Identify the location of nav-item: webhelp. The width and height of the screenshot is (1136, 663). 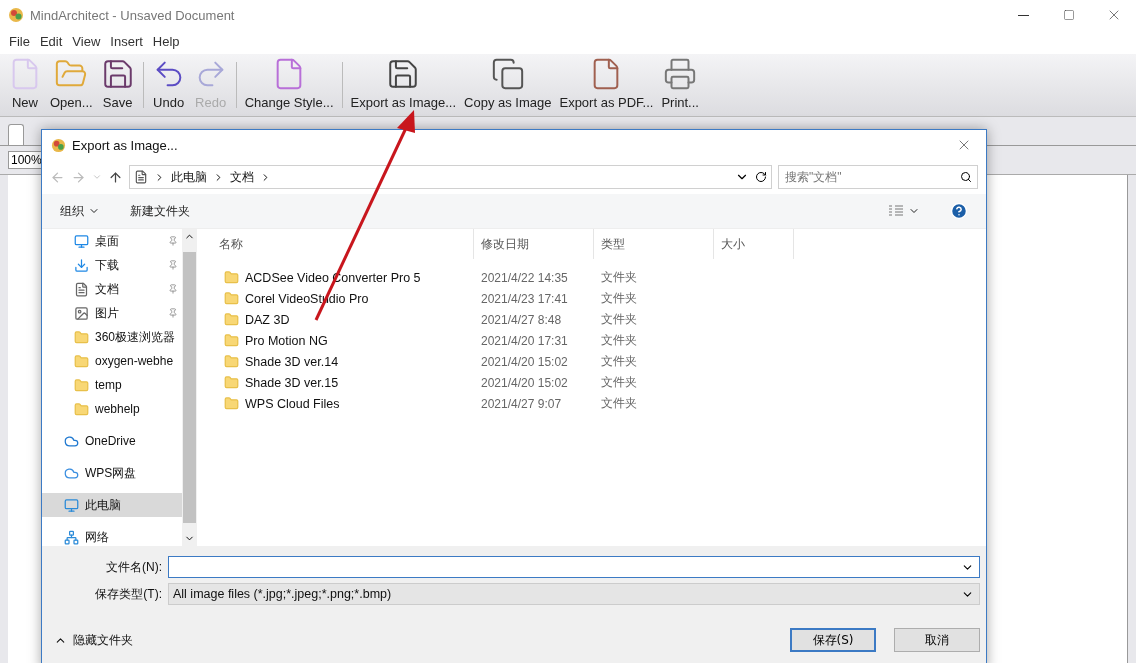
(112, 409).